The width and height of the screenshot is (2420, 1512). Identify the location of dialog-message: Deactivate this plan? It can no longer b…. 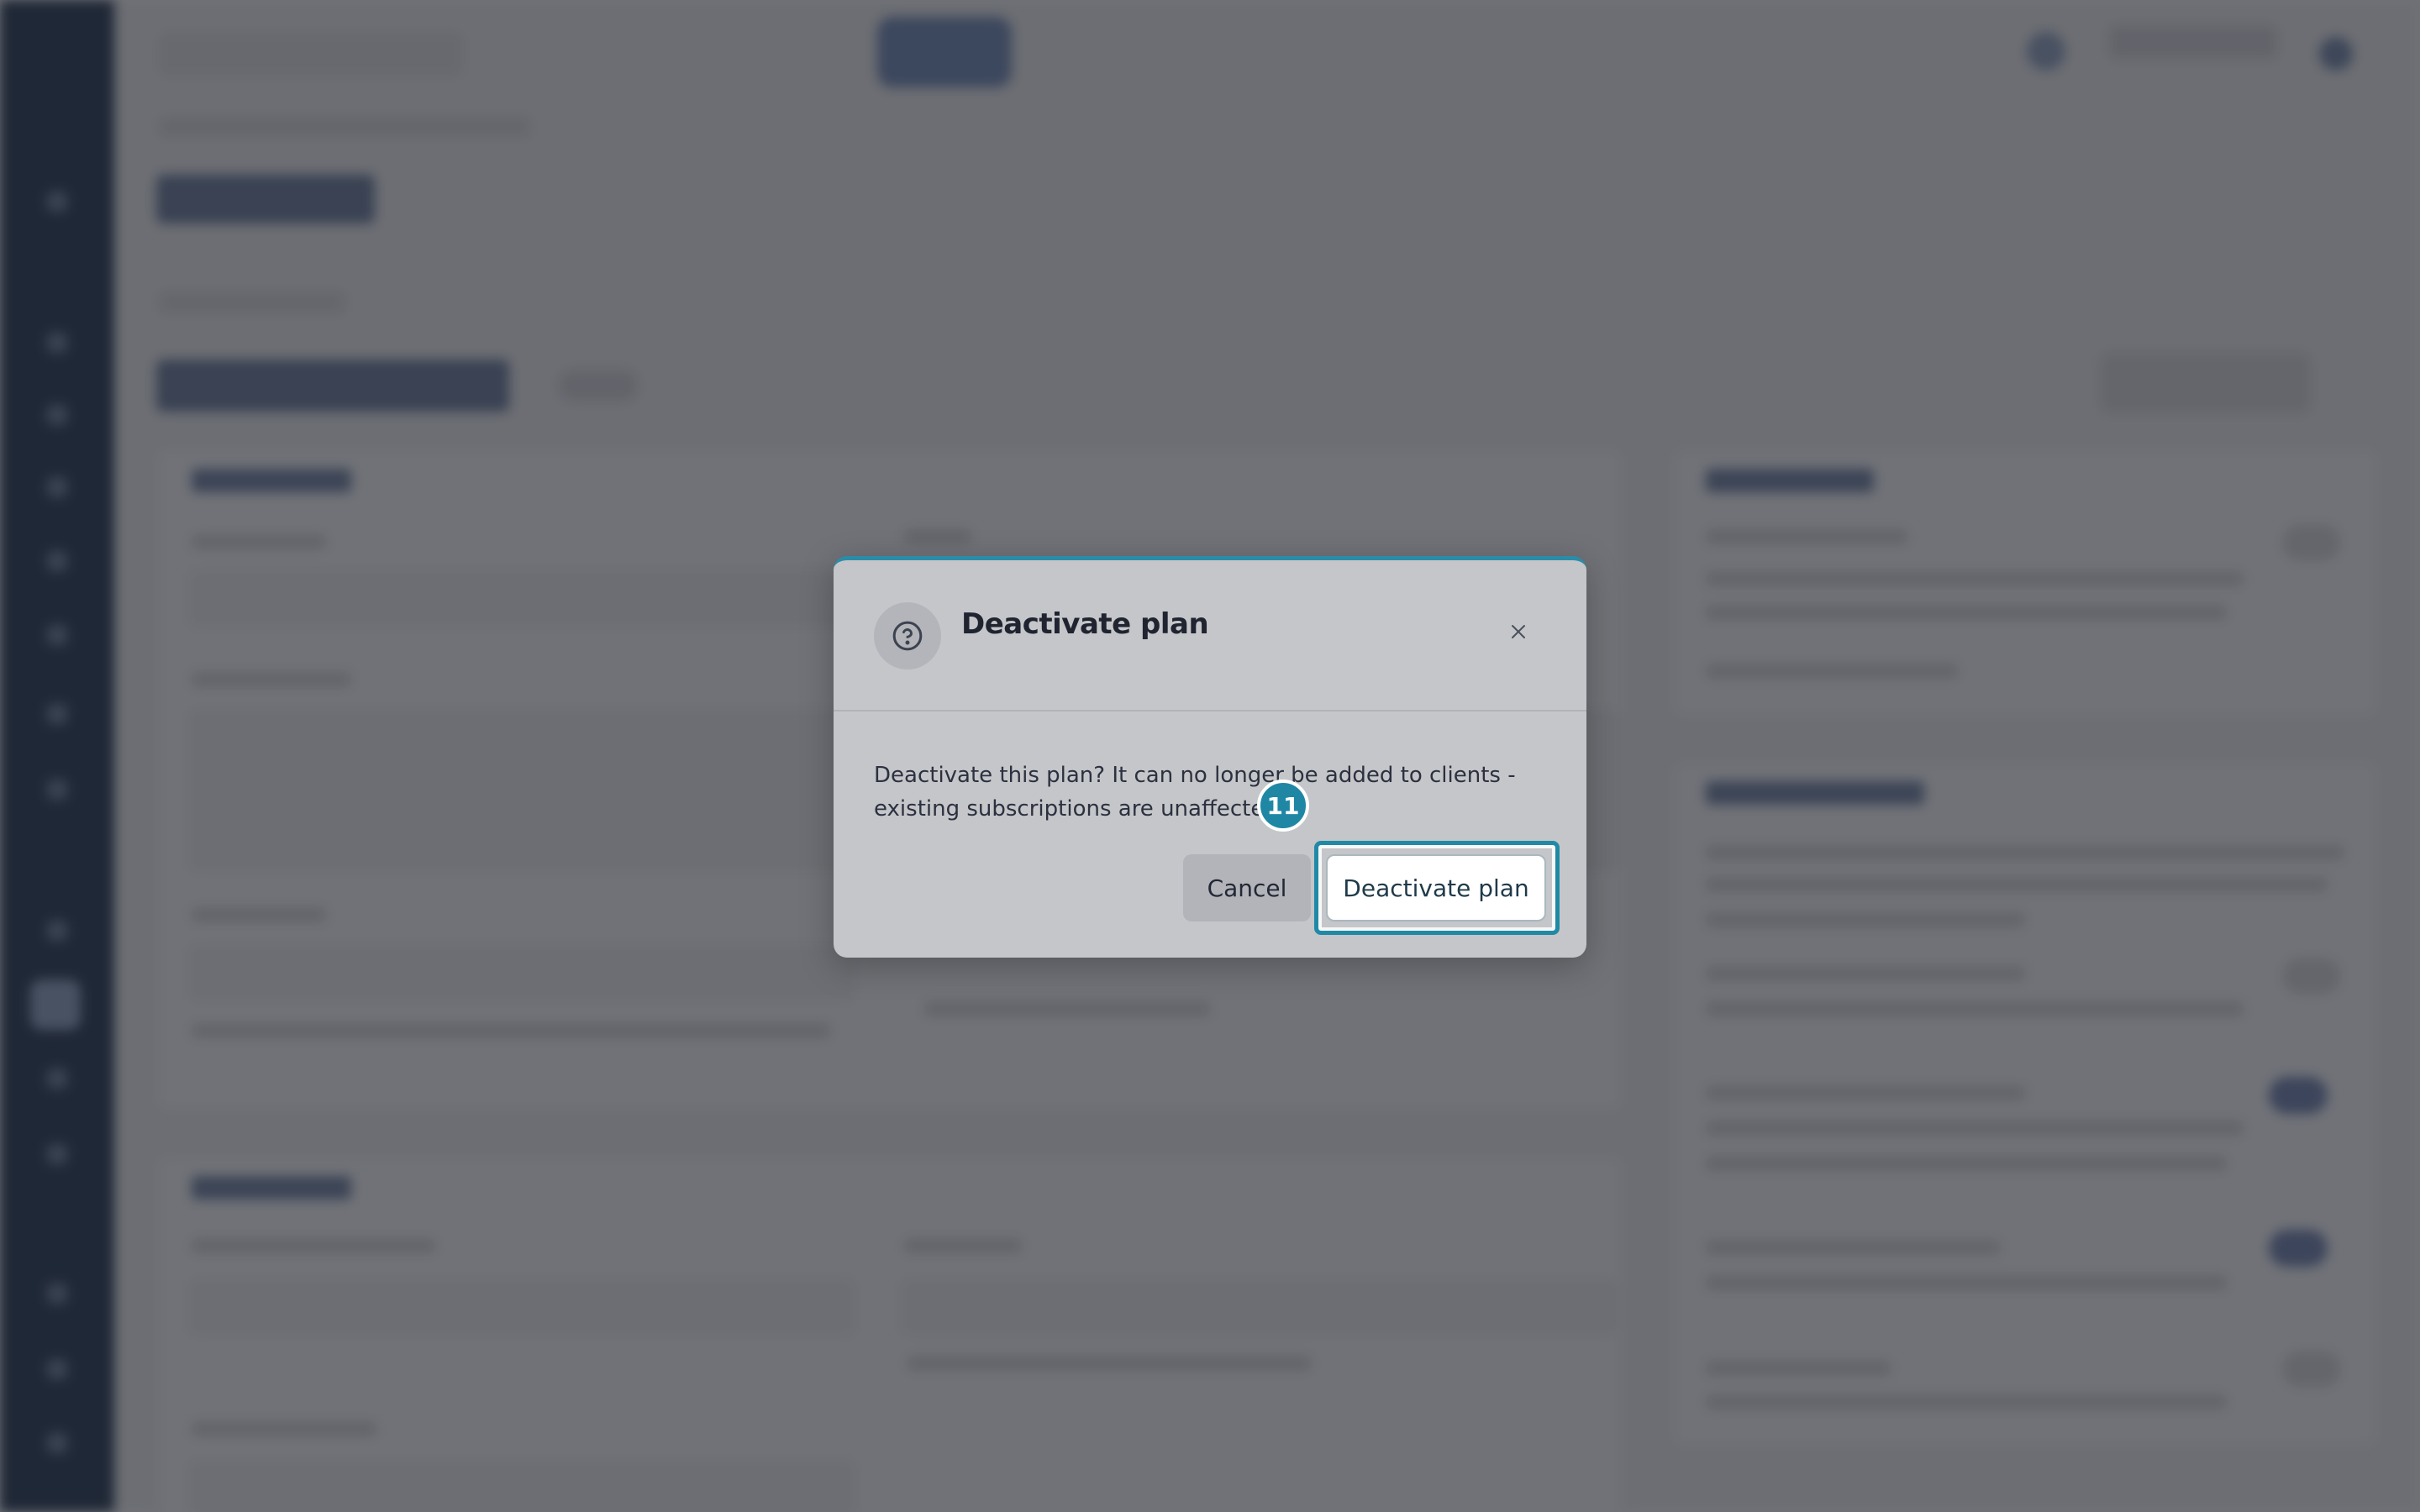
(1195, 792).